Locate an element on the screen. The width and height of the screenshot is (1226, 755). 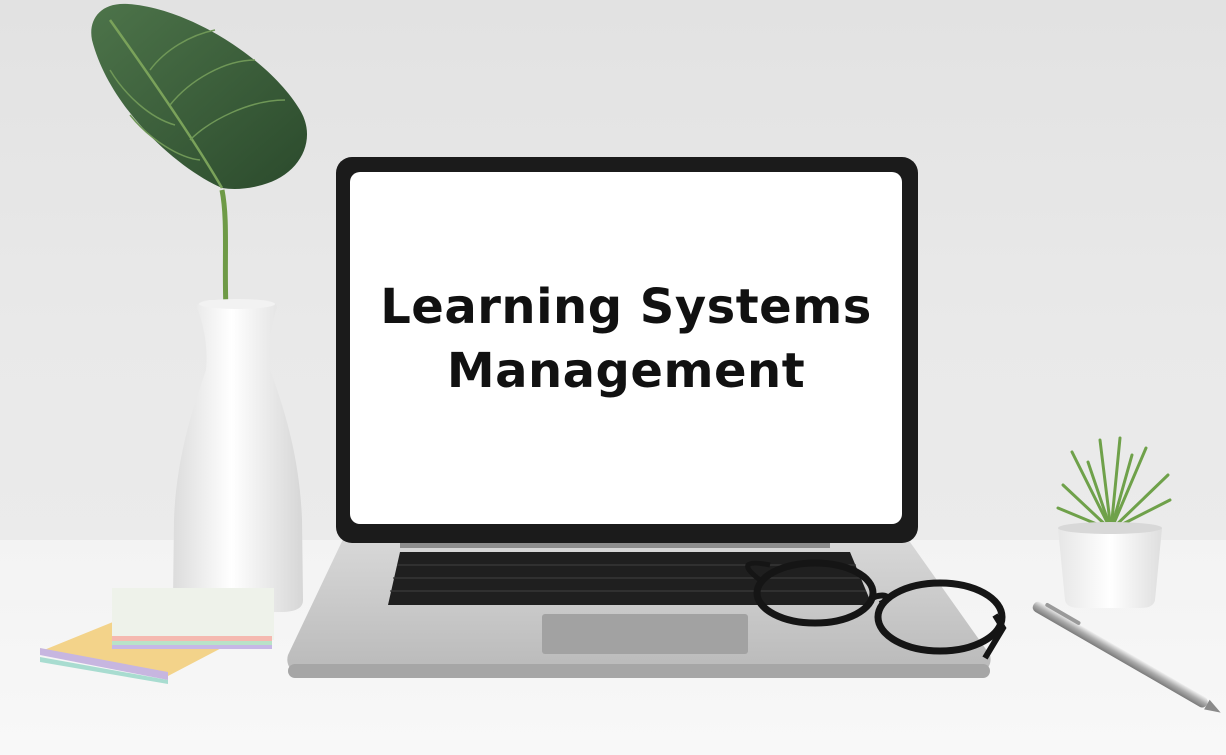
white-vase is located at coordinates (238, 455).